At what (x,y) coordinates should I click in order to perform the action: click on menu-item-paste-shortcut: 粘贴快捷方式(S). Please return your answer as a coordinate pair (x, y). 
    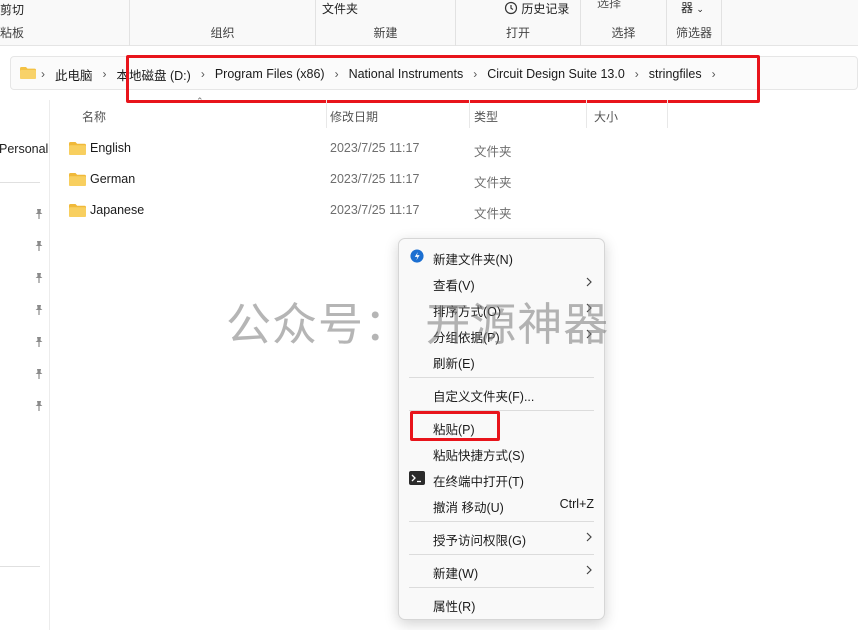
    Looking at the image, I should click on (501, 452).